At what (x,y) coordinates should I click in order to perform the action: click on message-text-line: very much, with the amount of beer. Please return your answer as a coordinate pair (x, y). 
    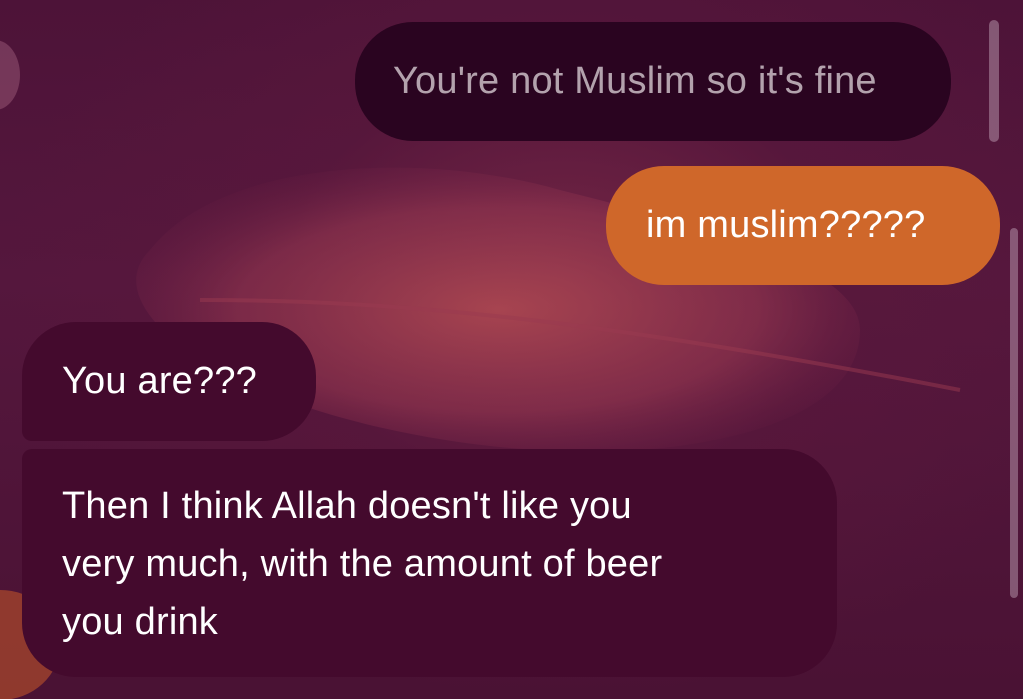
    Looking at the image, I should click on (362, 564).